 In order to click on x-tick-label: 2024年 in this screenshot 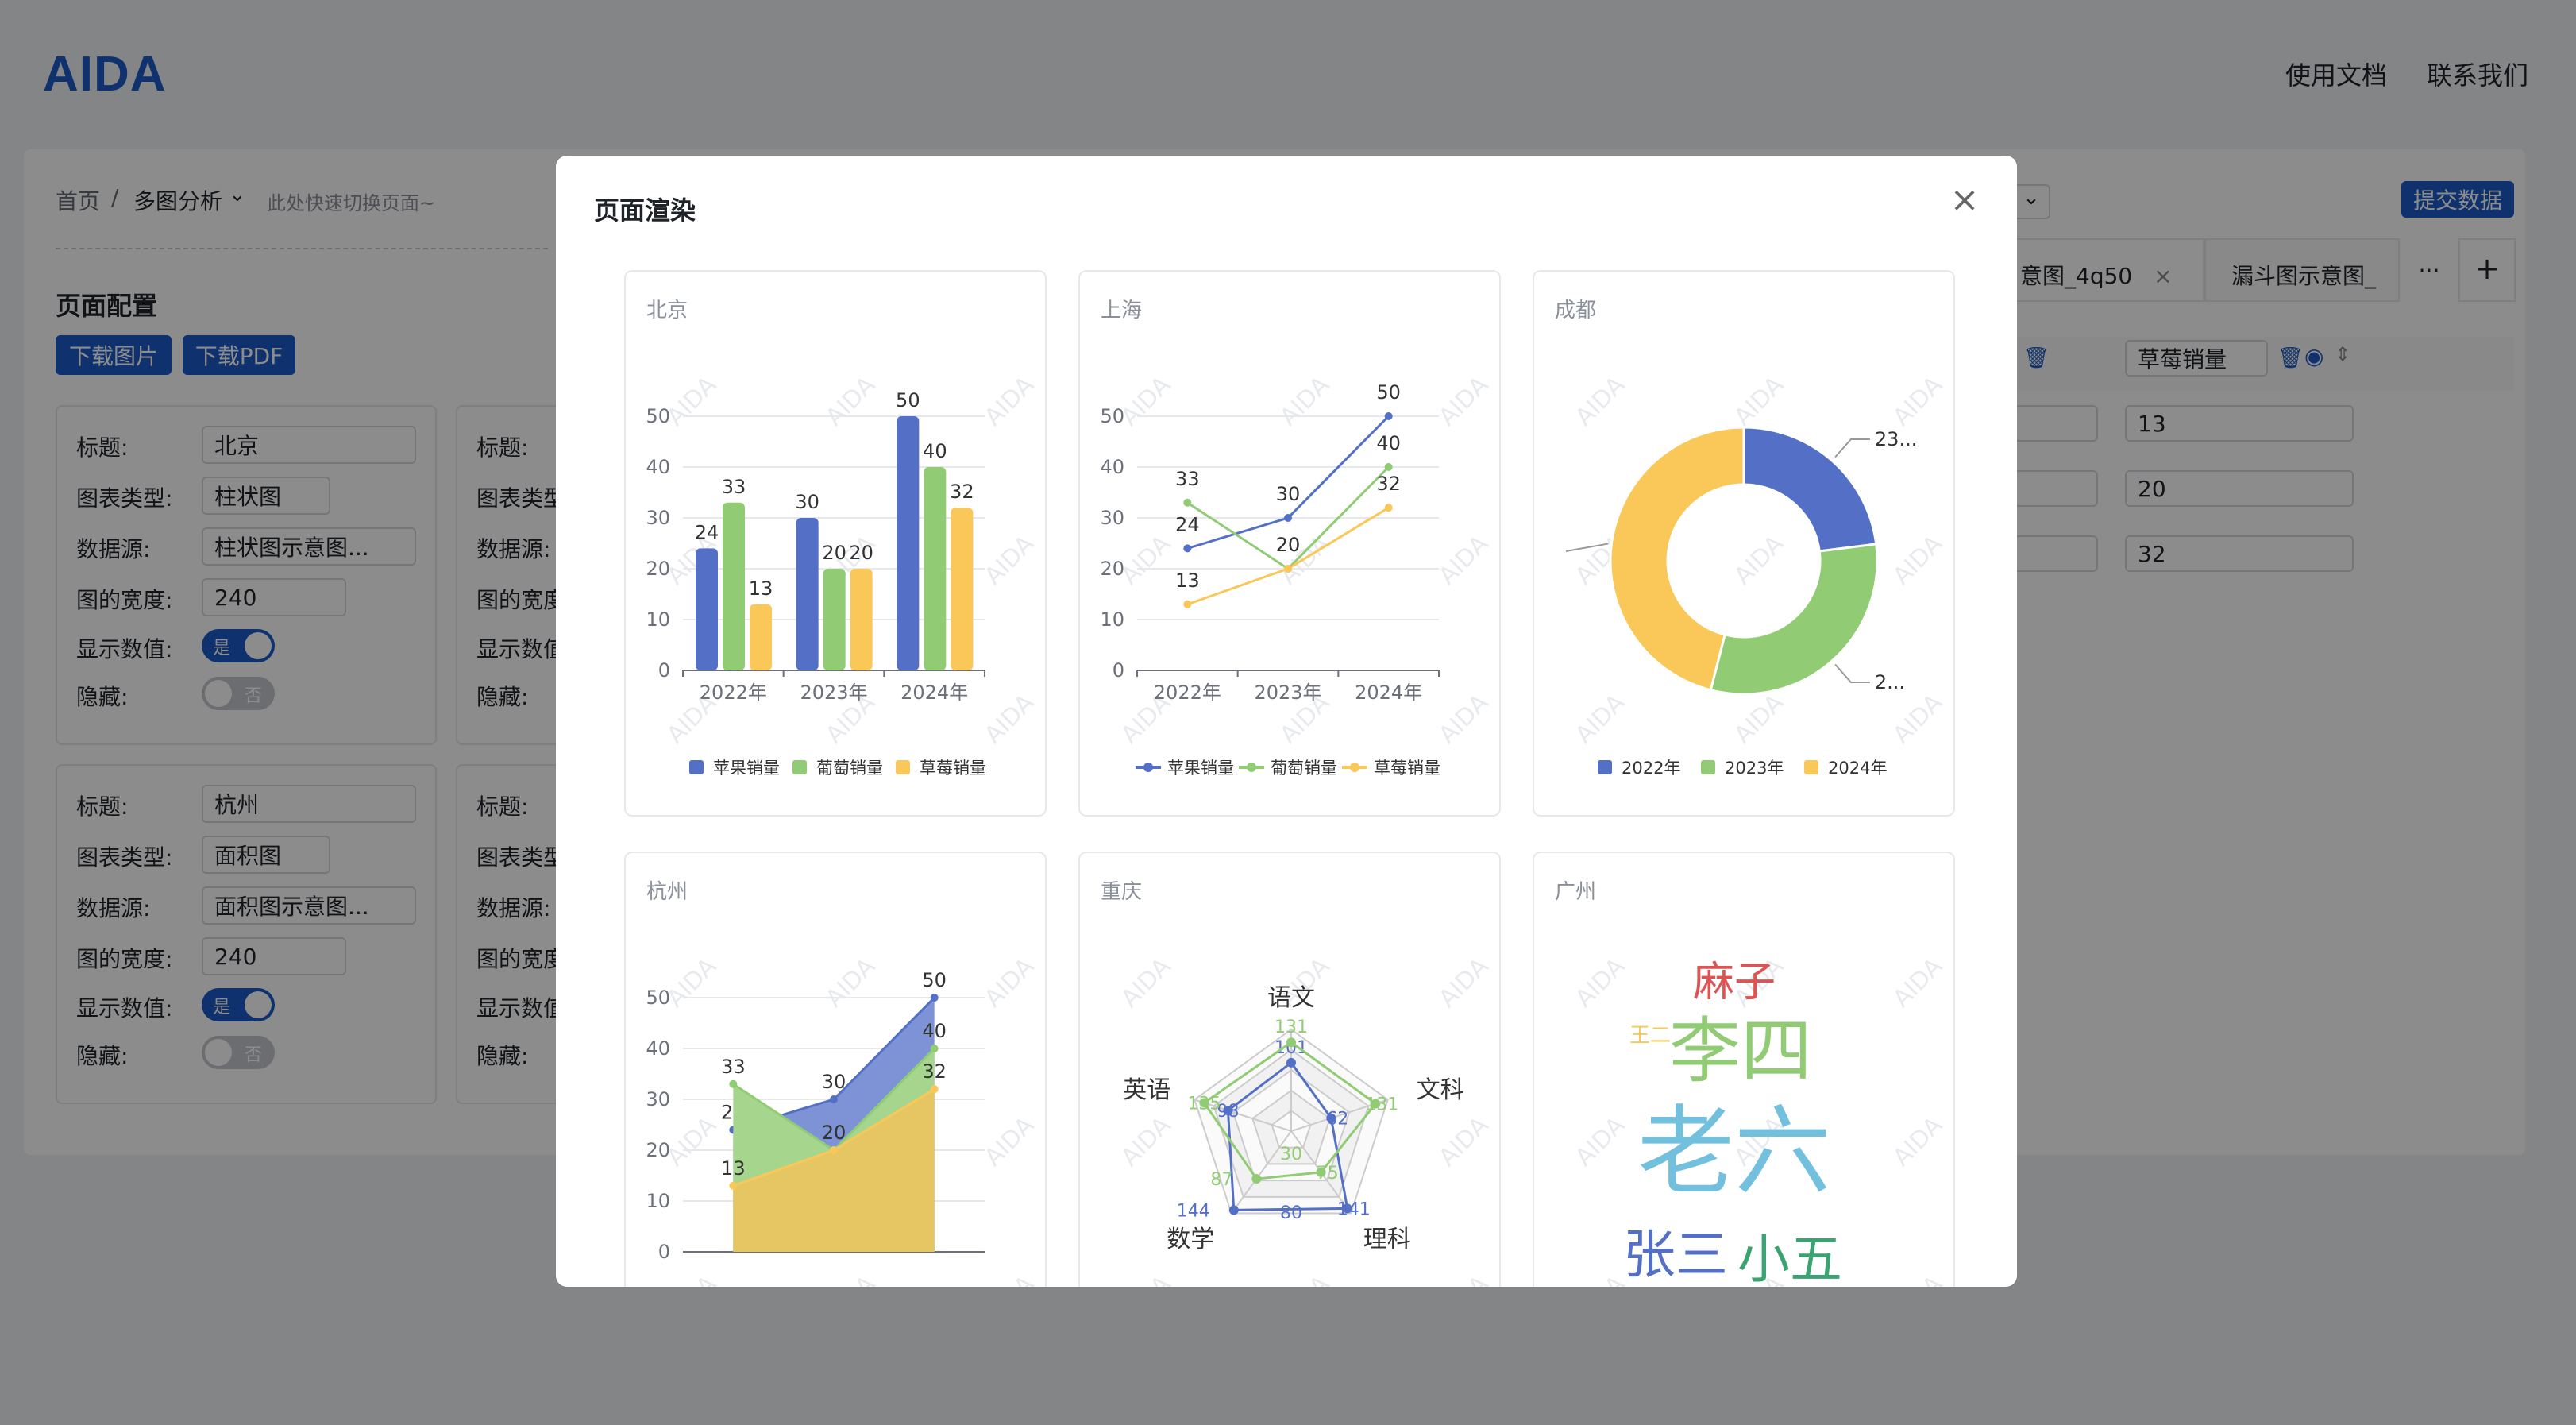, I will do `click(1388, 693)`.